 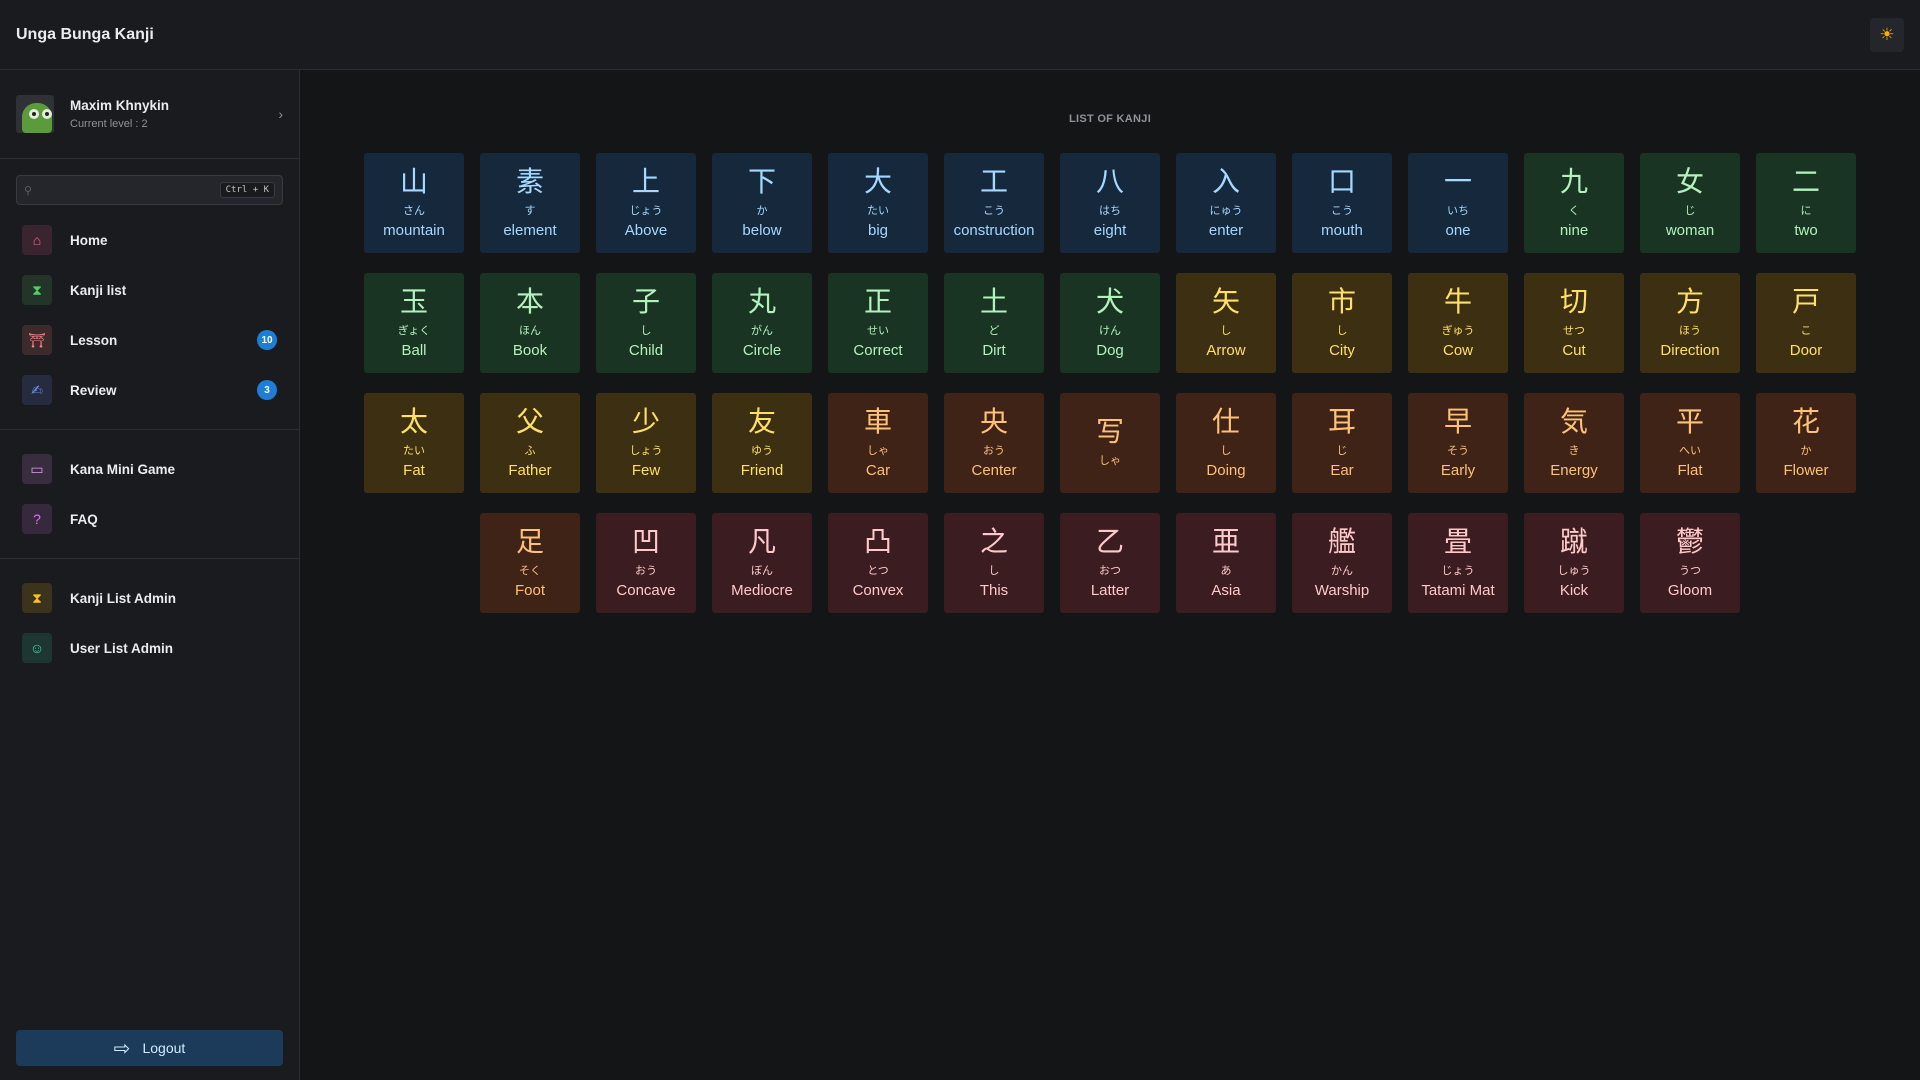 What do you see at coordinates (98, 290) in the screenshot?
I see `sidebar-item-label: Kanji list` at bounding box center [98, 290].